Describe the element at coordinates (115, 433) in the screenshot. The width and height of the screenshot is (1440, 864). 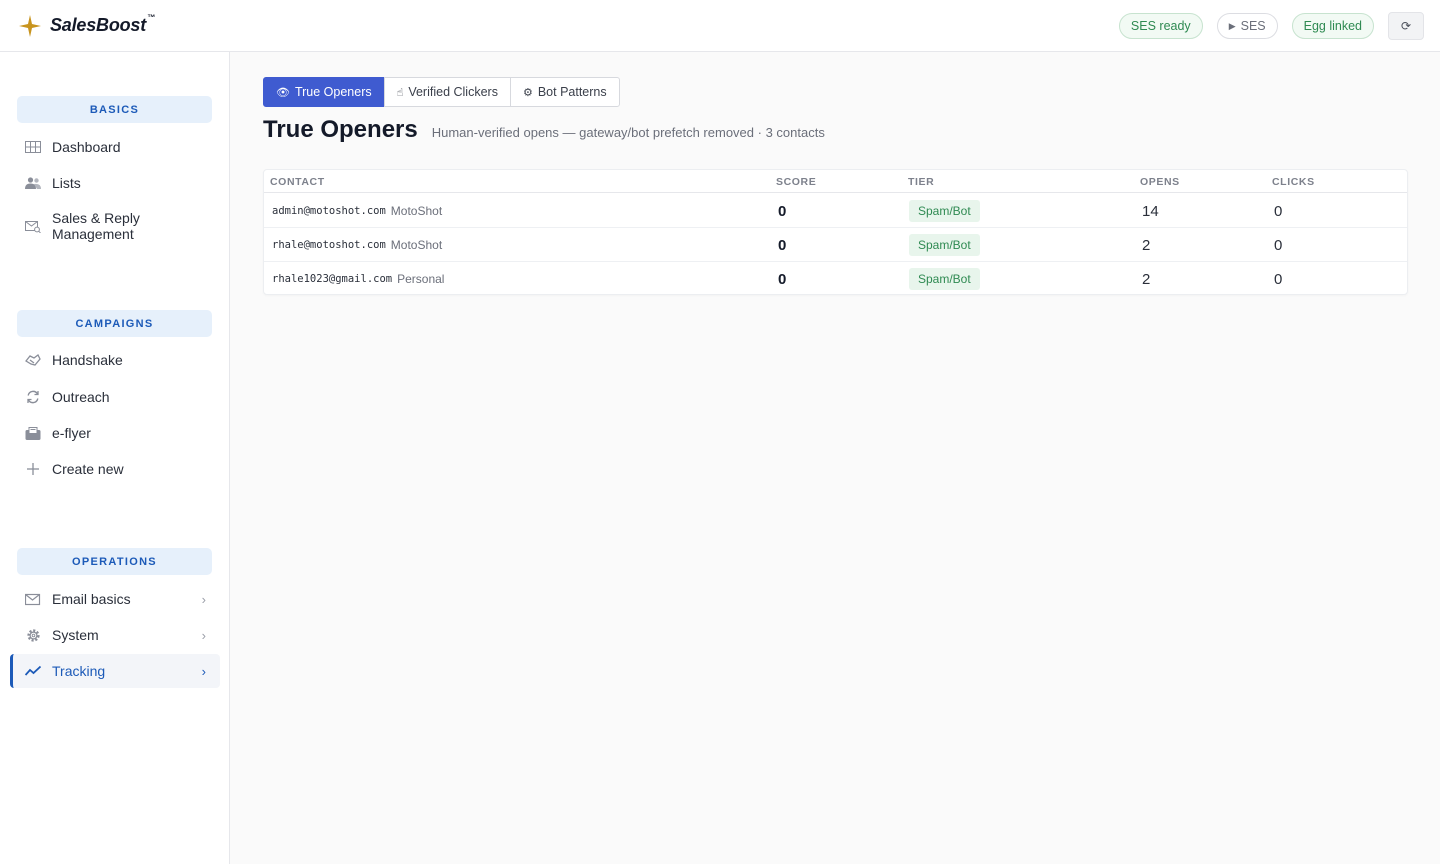
I see `sidebar-item-e-flyer: e-flyer` at that location.